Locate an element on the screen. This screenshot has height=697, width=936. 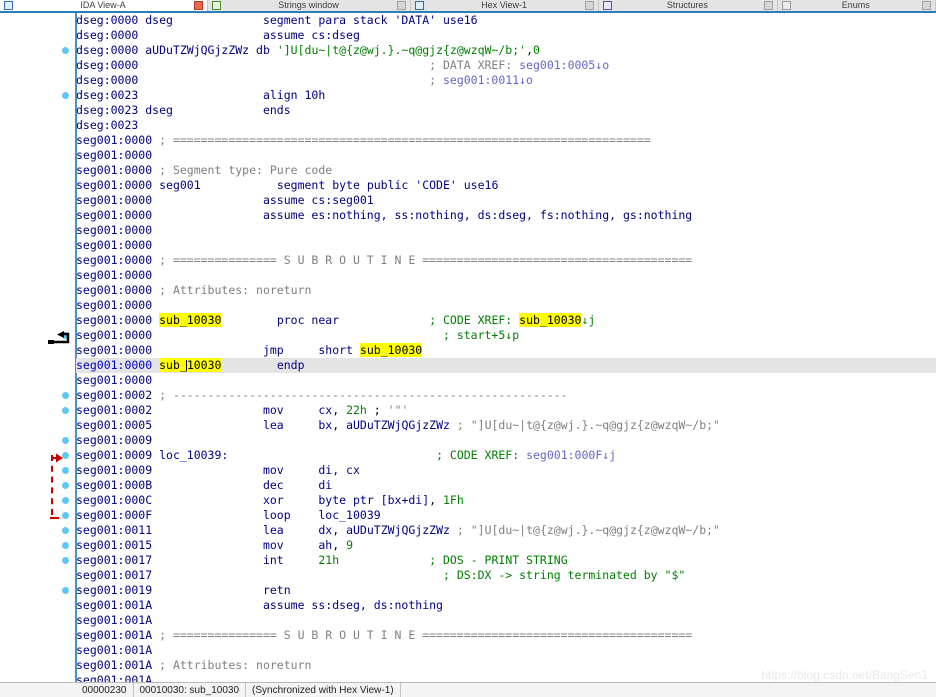
disassembly-row: dseg:0023 is located at coordinates (506, 125).